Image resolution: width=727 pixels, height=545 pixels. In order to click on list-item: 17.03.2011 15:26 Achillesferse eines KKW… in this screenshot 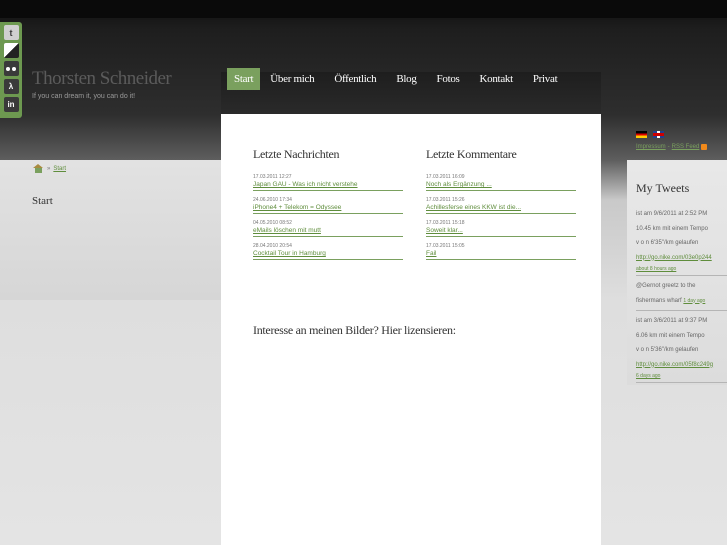, I will do `click(501, 205)`.